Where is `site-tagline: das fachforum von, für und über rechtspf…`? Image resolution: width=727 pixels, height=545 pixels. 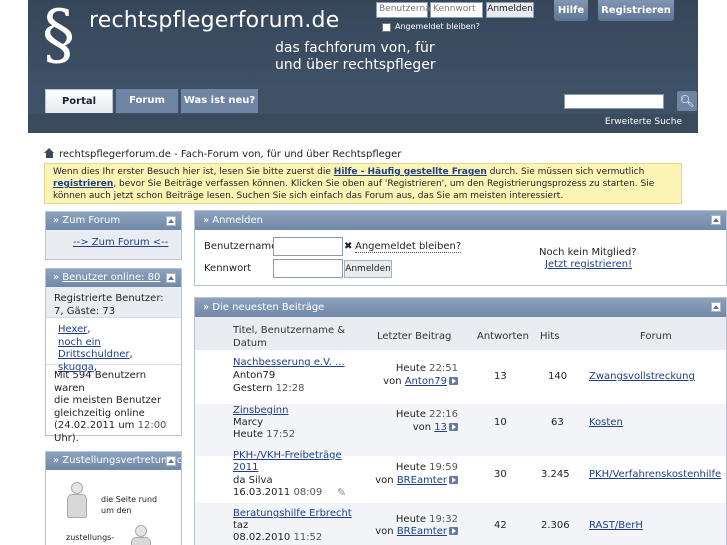 site-tagline: das fachforum von, für und über rechtspf… is located at coordinates (355, 57).